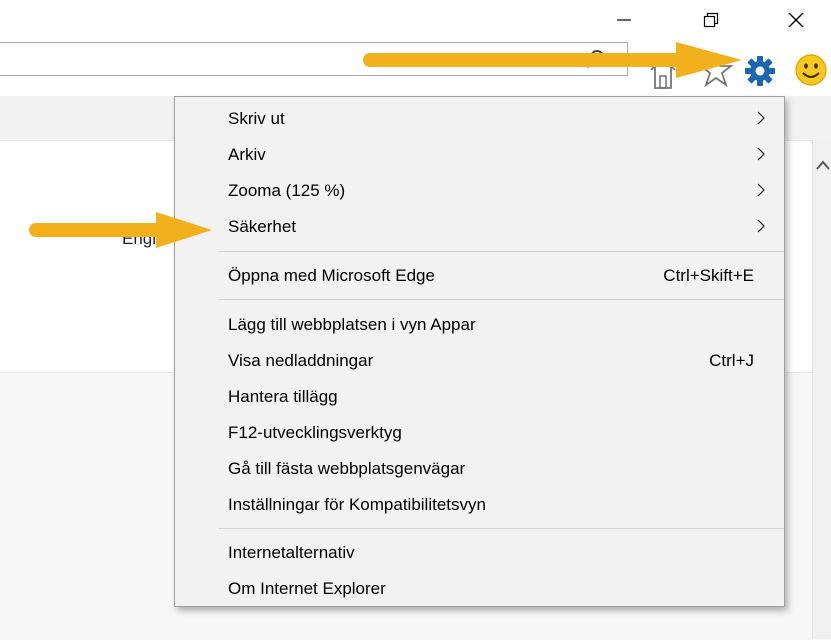  What do you see at coordinates (479, 191) in the screenshot?
I see `menu-item-zoom: Zooma (125 %)` at bounding box center [479, 191].